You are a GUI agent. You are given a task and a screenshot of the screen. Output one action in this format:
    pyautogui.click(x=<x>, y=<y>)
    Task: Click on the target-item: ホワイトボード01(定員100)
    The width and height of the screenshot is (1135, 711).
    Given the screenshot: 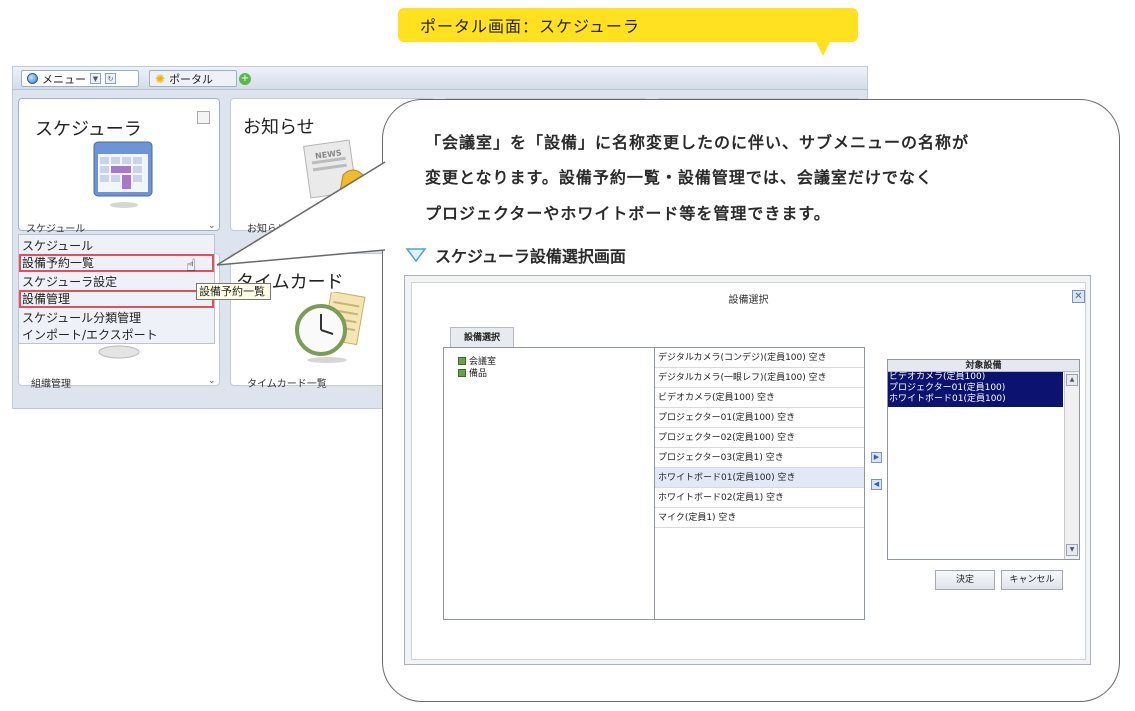 What is the action you would take?
    pyautogui.click(x=976, y=399)
    